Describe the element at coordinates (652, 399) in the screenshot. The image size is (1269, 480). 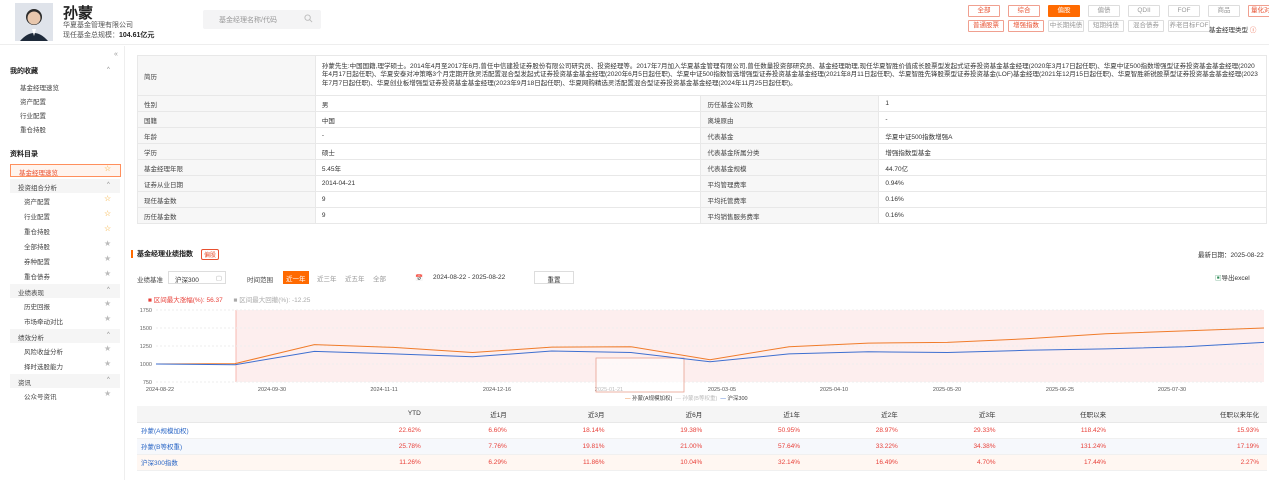
I see `legend-a: 孙蒙(A规模加权)` at that location.